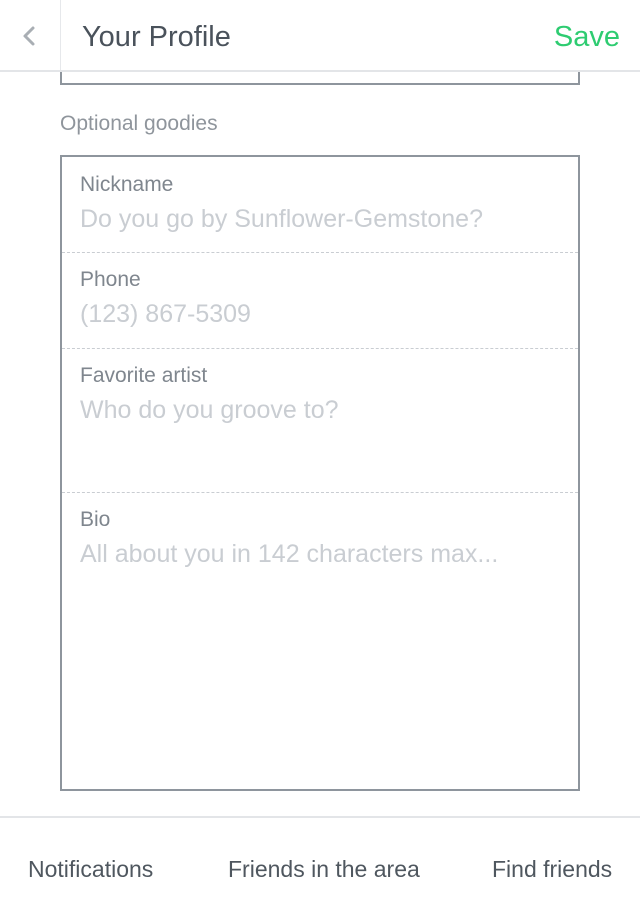 The image size is (640, 920). Describe the element at coordinates (320, 36) in the screenshot. I see `top-bar: Your Profile Save` at that location.